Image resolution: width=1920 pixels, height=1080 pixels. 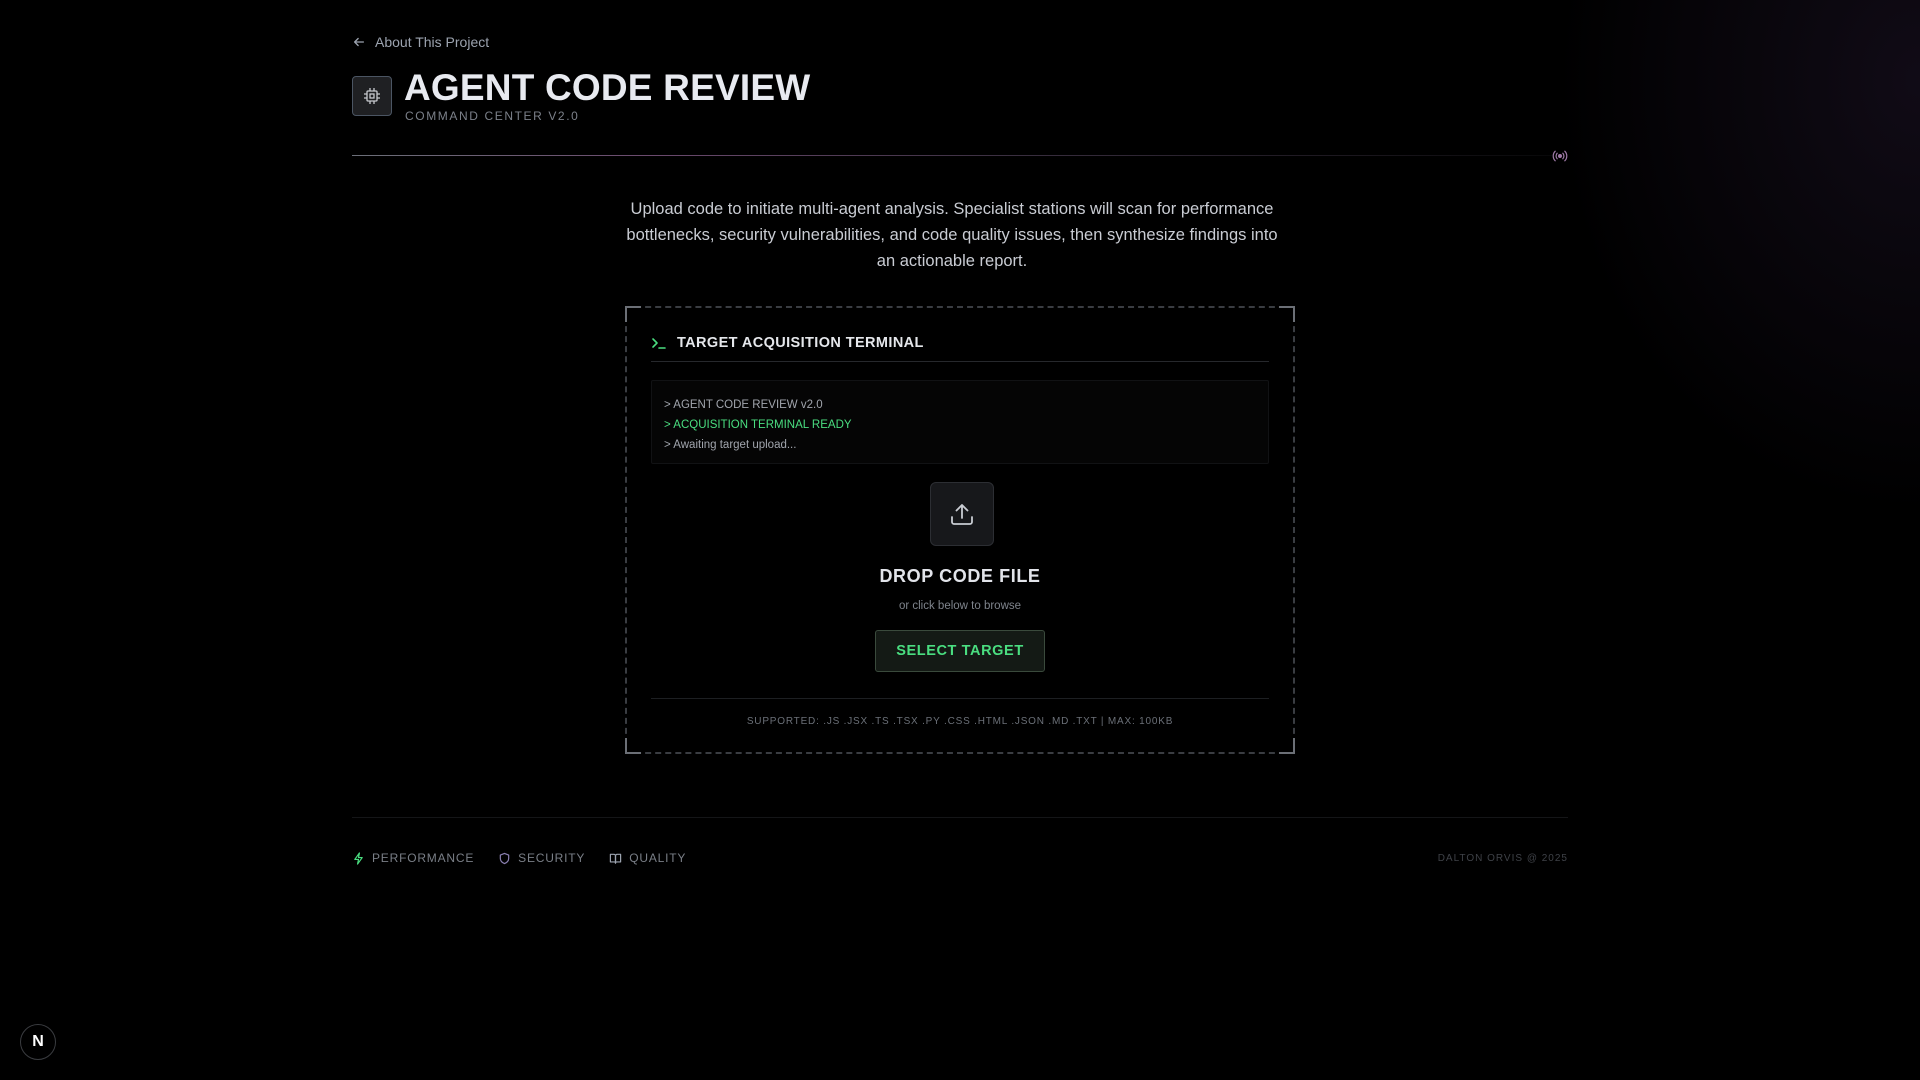 What do you see at coordinates (1287, 314) in the screenshot?
I see `panel-corner-top-right` at bounding box center [1287, 314].